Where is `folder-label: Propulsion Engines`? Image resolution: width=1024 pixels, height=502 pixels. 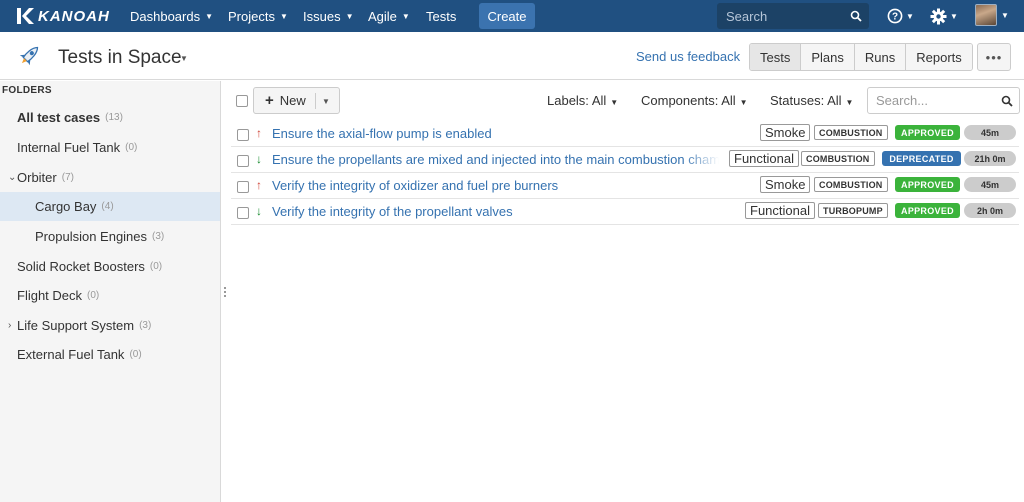 folder-label: Propulsion Engines is located at coordinates (91, 236).